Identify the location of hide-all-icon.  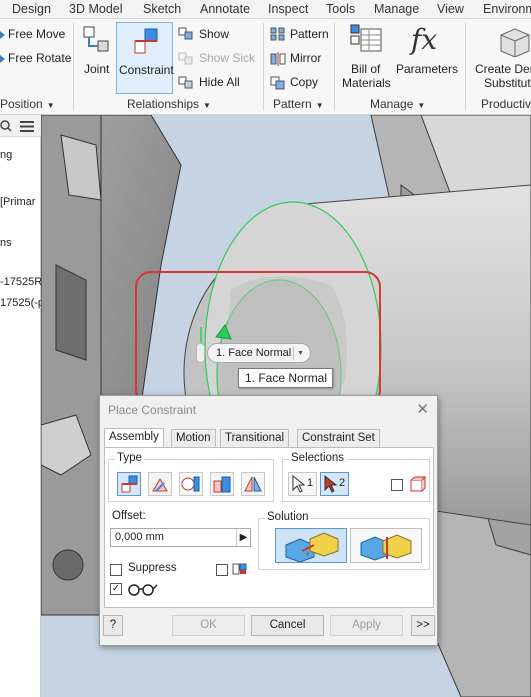
(186, 84).